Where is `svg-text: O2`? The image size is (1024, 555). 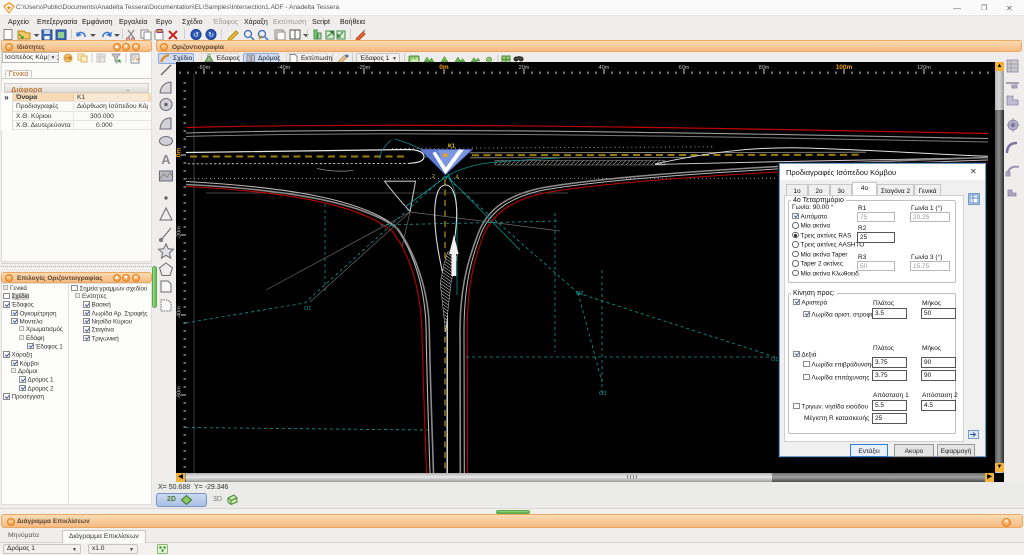
svg-text: O2 is located at coordinates (579, 294).